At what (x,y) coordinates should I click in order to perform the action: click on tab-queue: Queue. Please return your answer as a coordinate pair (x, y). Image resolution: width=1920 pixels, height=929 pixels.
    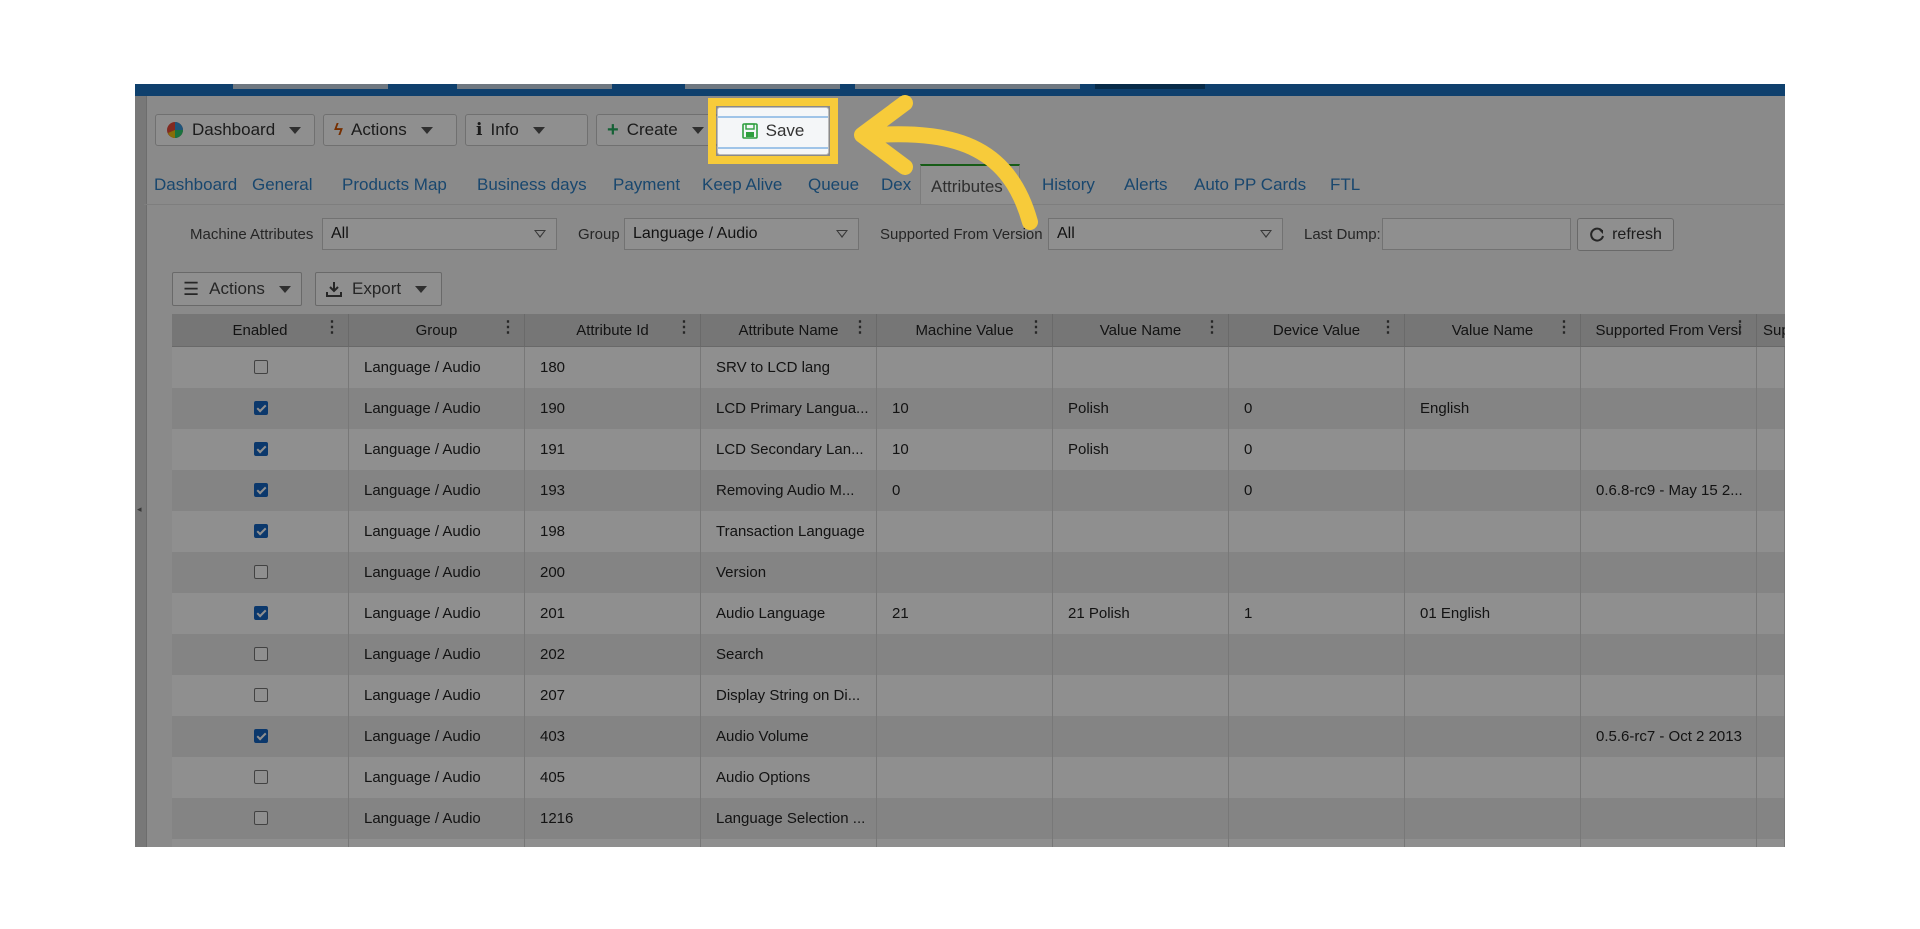
    Looking at the image, I should click on (833, 184).